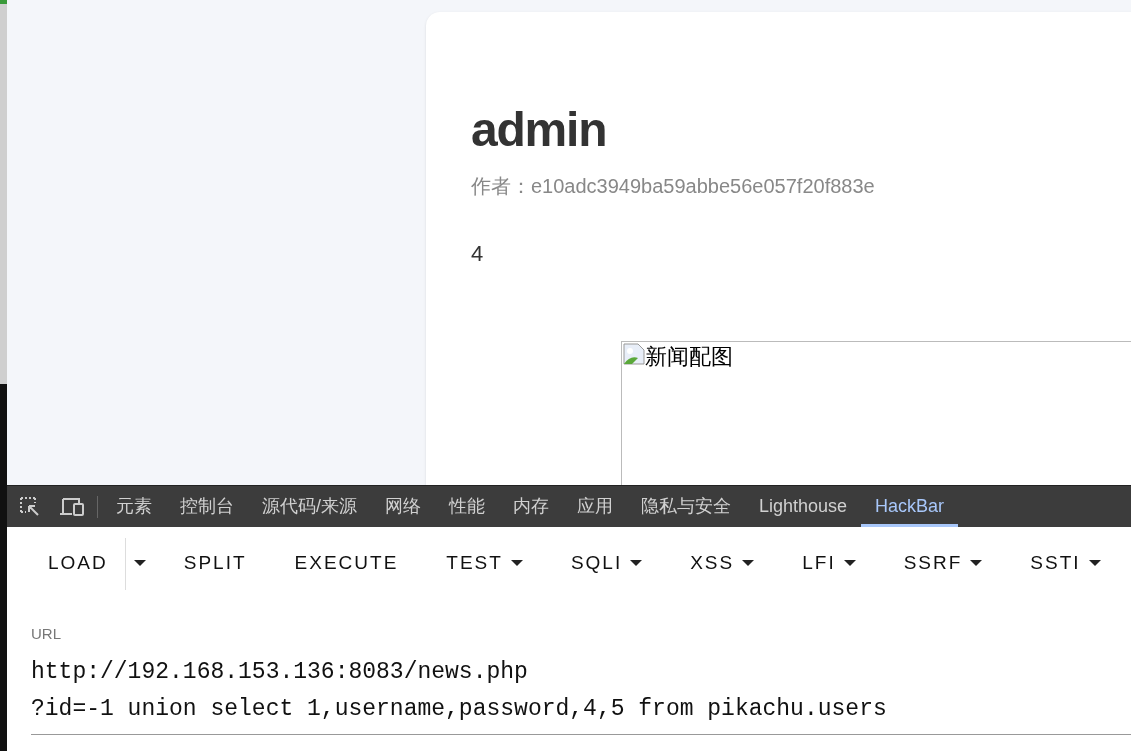 The width and height of the screenshot is (1131, 751). What do you see at coordinates (134, 506) in the screenshot?
I see `devtools-tab: 元素` at bounding box center [134, 506].